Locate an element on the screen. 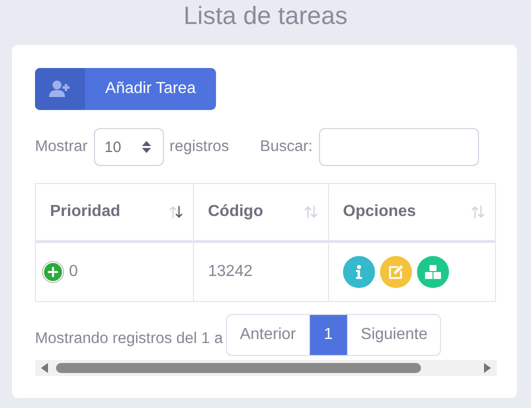  column-header: Opciones is located at coordinates (412, 213).